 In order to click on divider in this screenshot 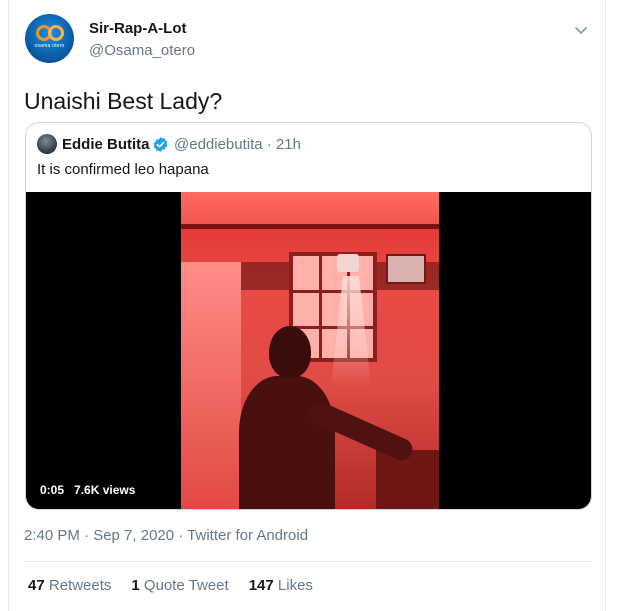, I will do `click(308, 561)`.